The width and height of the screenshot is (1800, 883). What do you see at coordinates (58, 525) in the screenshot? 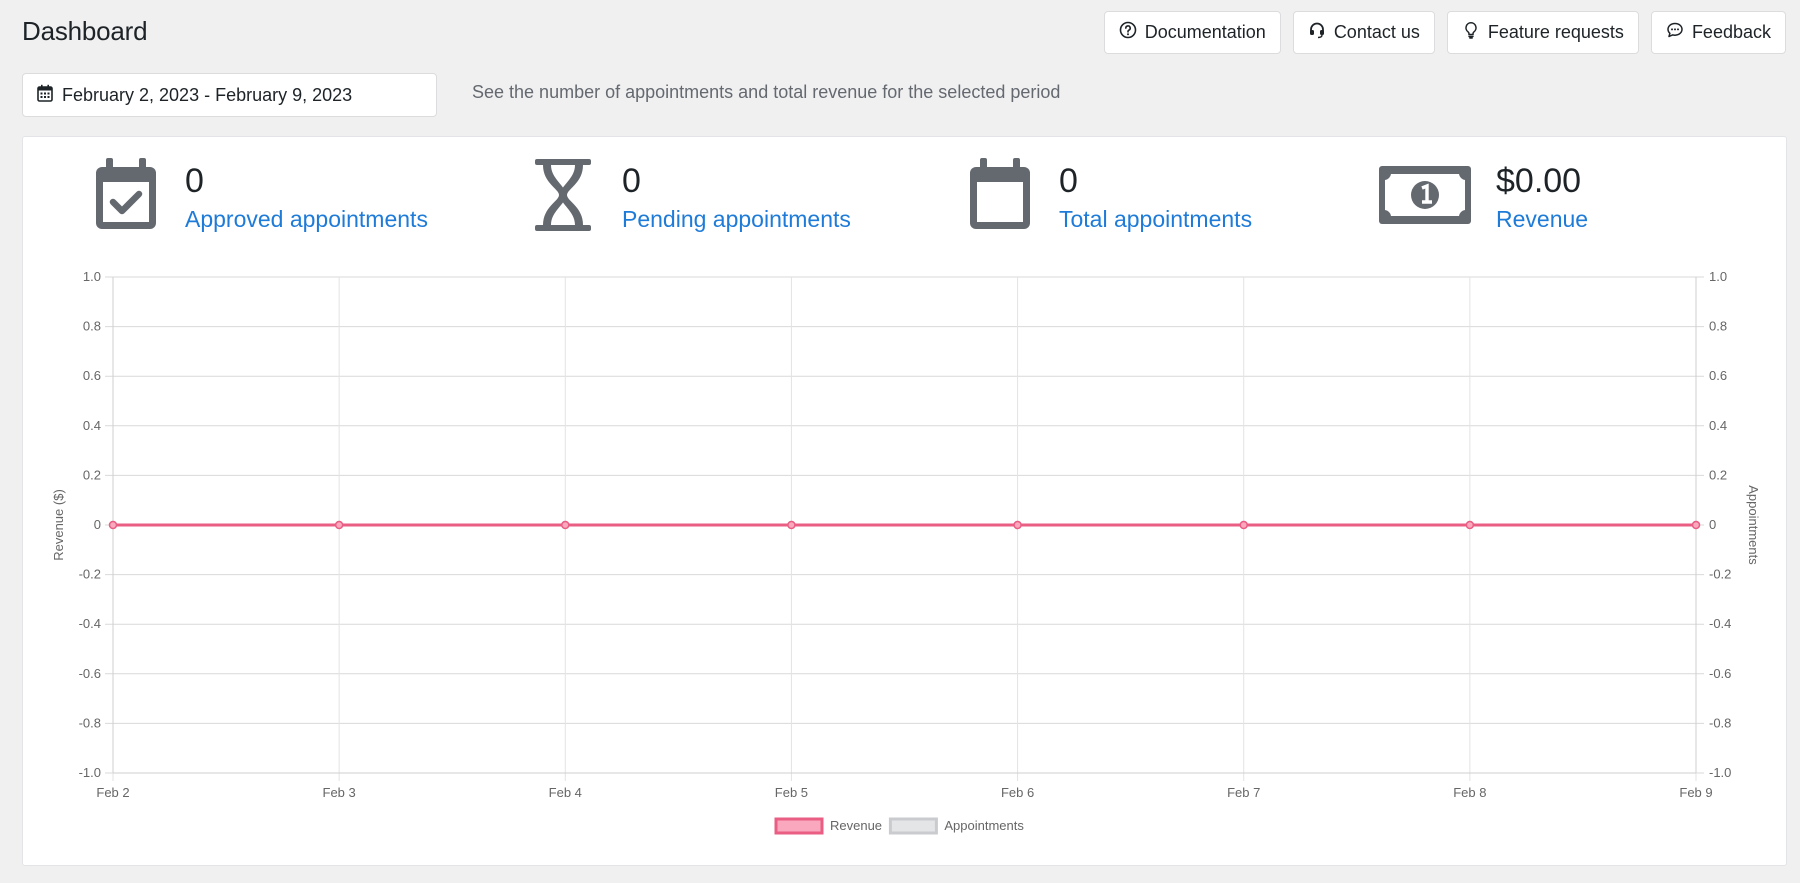
I see `y-left-axis-title: Revenue ($)` at bounding box center [58, 525].